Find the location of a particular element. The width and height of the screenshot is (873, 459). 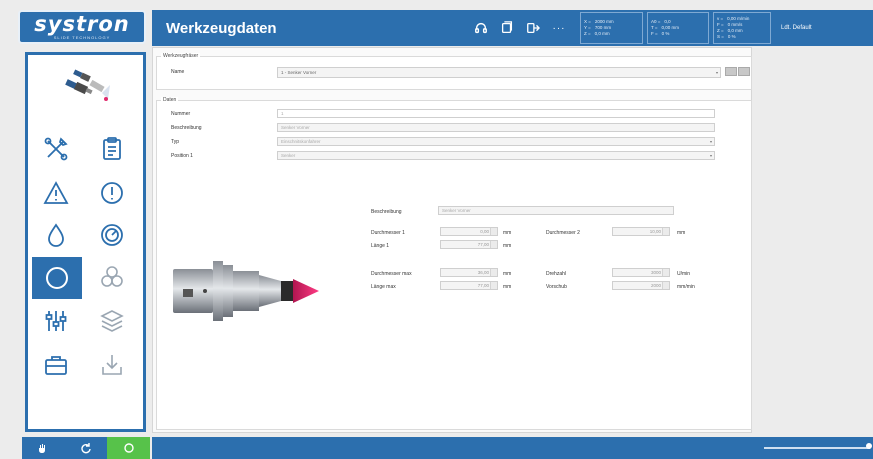

l1-label: Länge 1 is located at coordinates (380, 246).